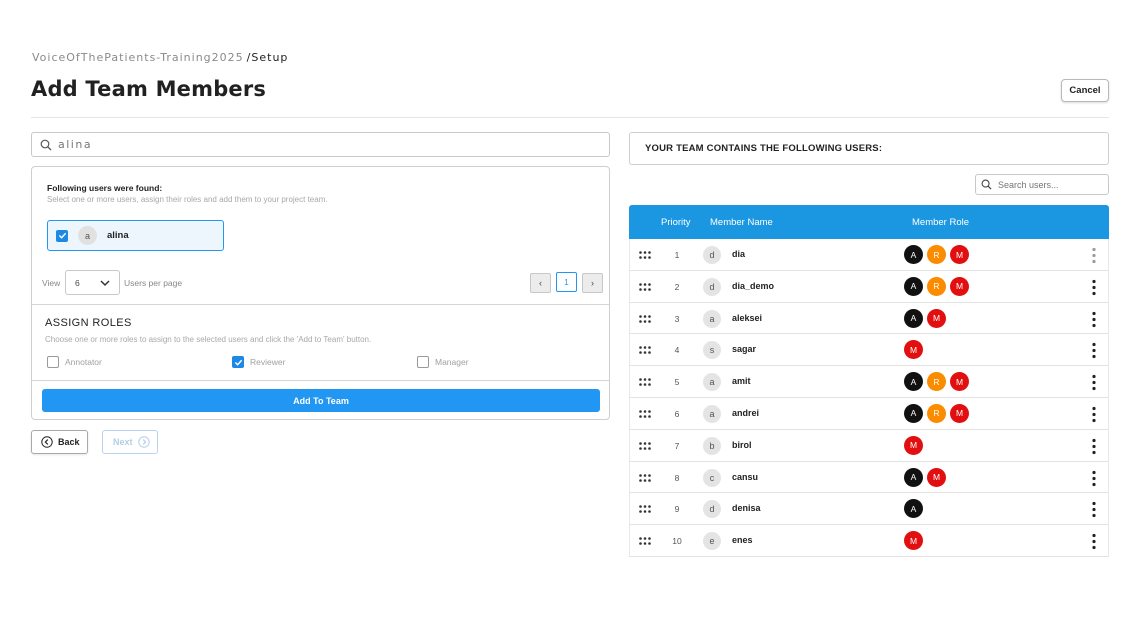 The image size is (1138, 628). I want to click on role-option-manager: Manager, so click(443, 362).